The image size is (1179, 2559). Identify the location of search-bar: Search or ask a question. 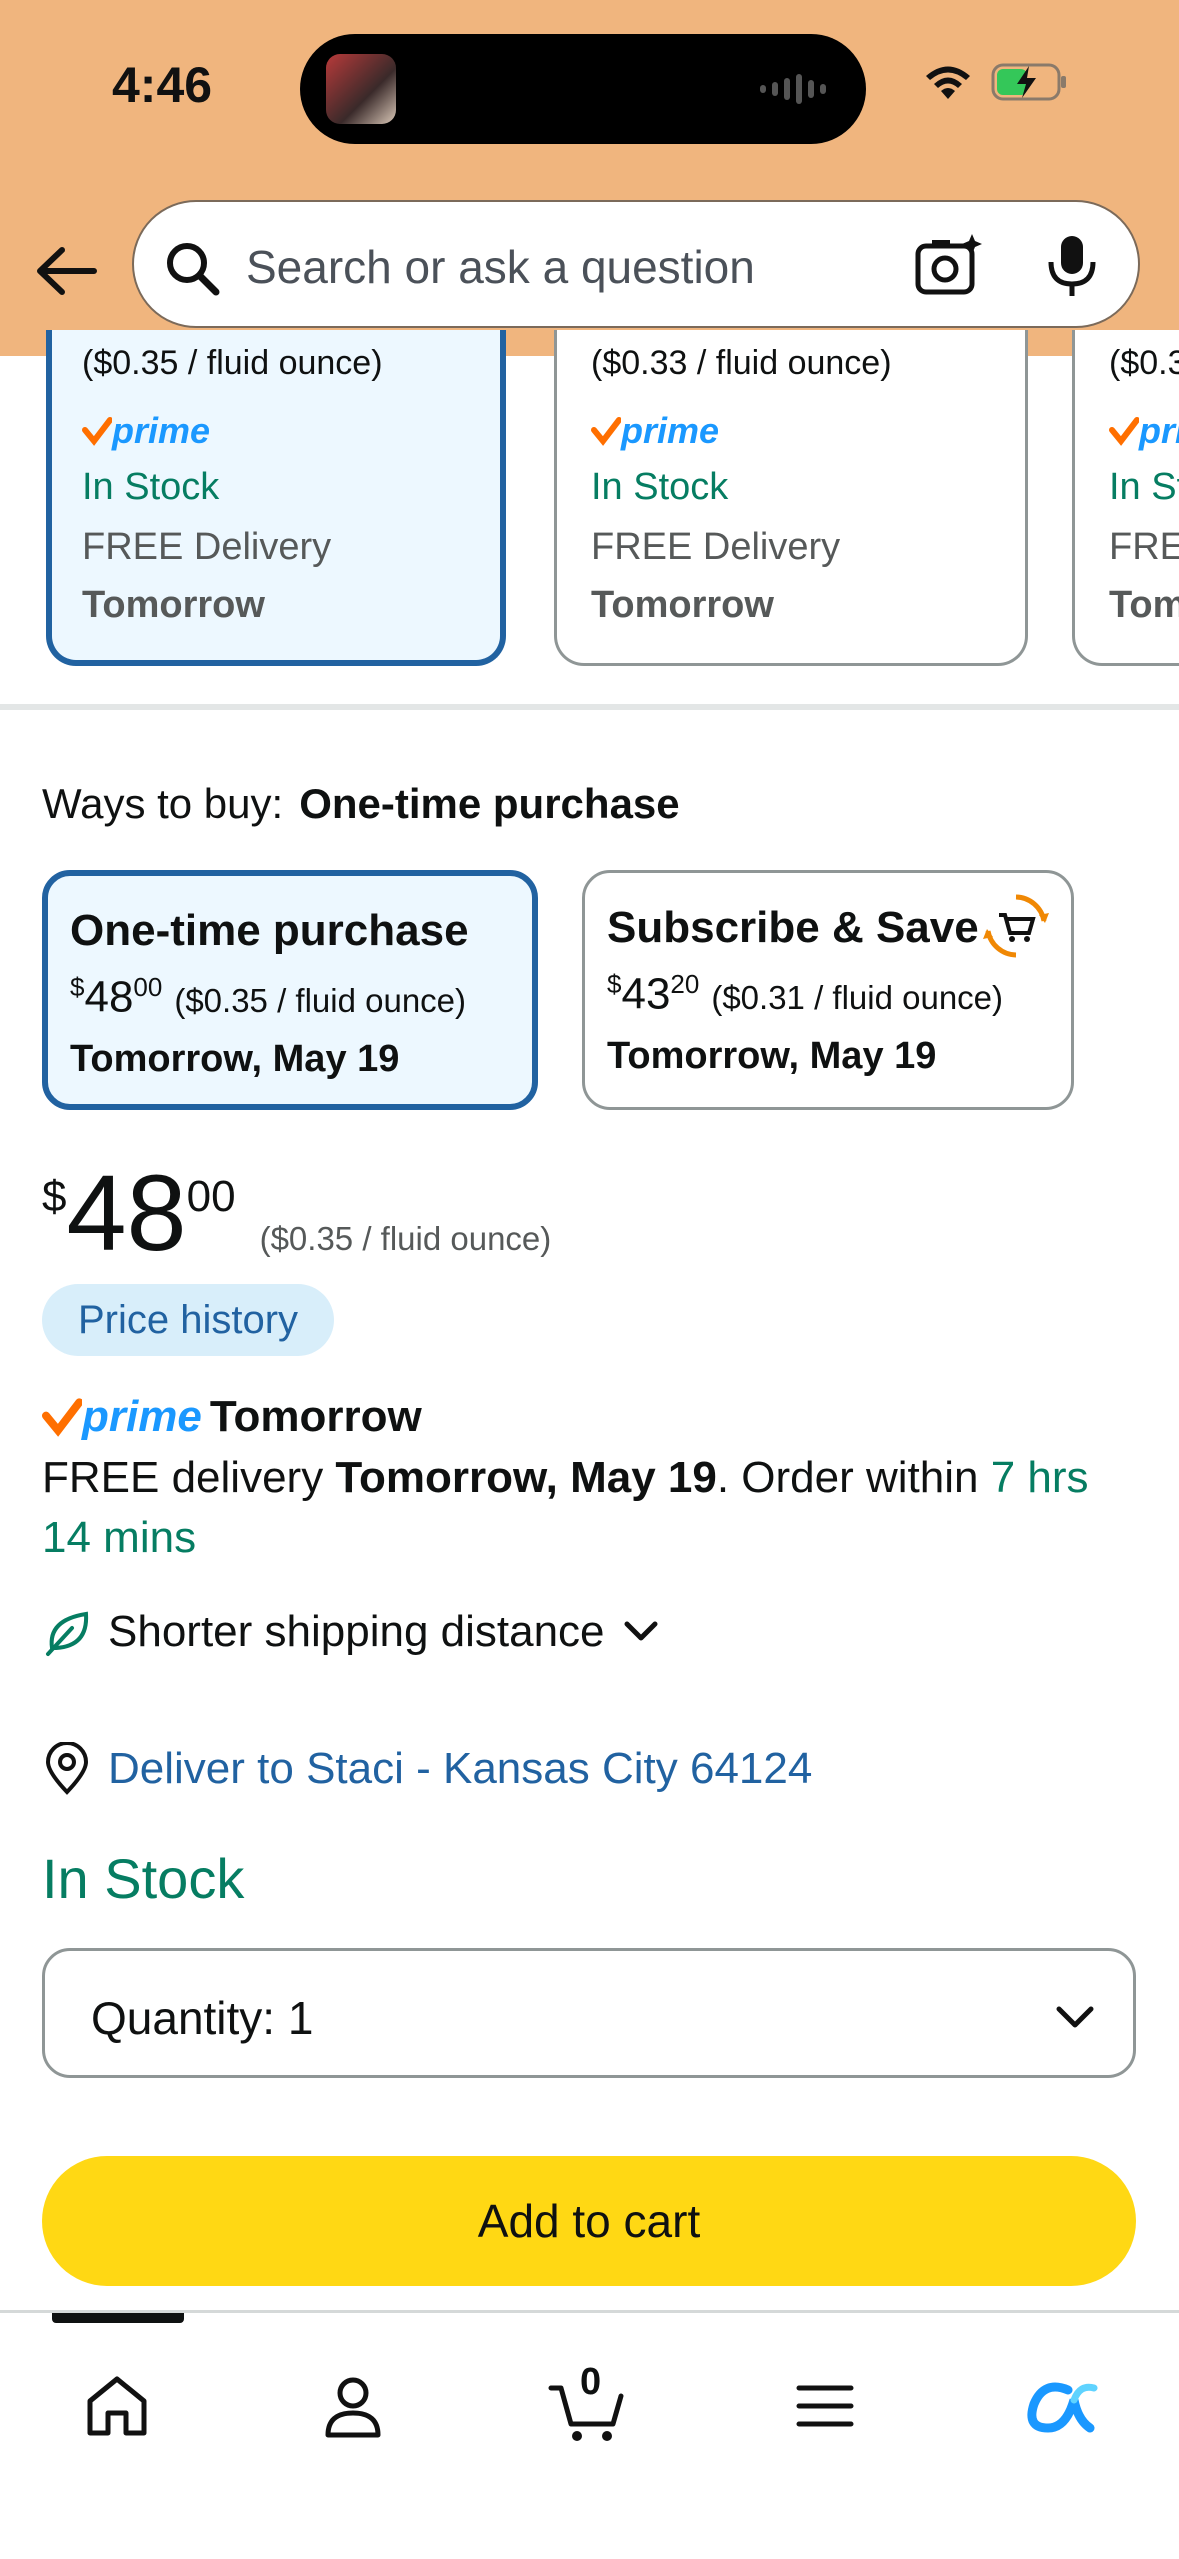
(636, 264).